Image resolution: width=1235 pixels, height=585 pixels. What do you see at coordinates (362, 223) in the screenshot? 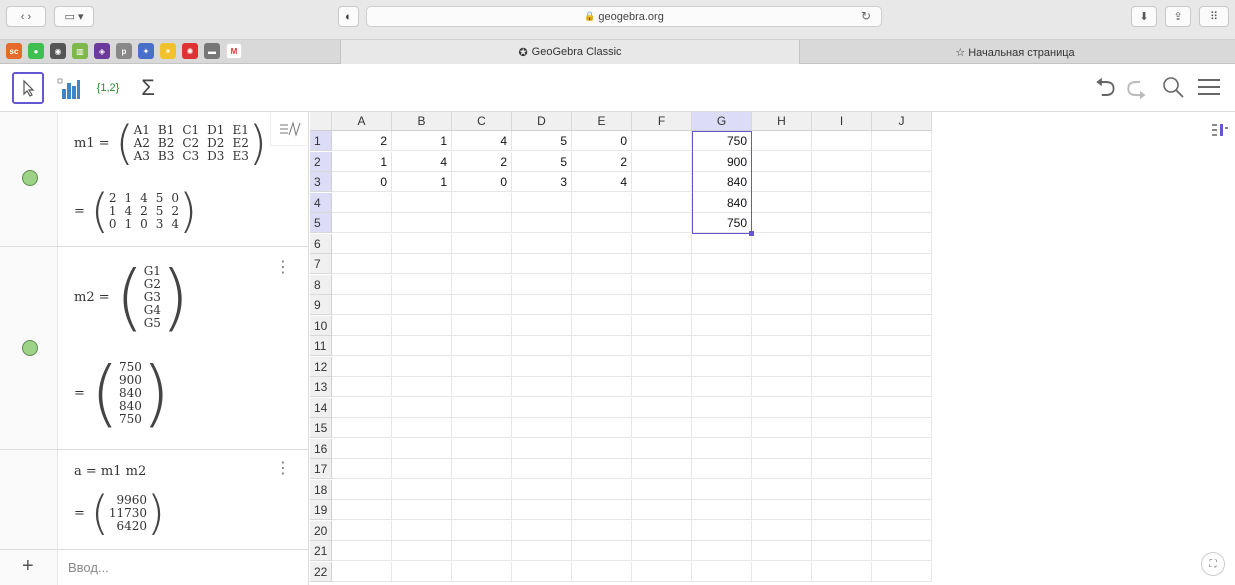
I see `cell-A5` at bounding box center [362, 223].